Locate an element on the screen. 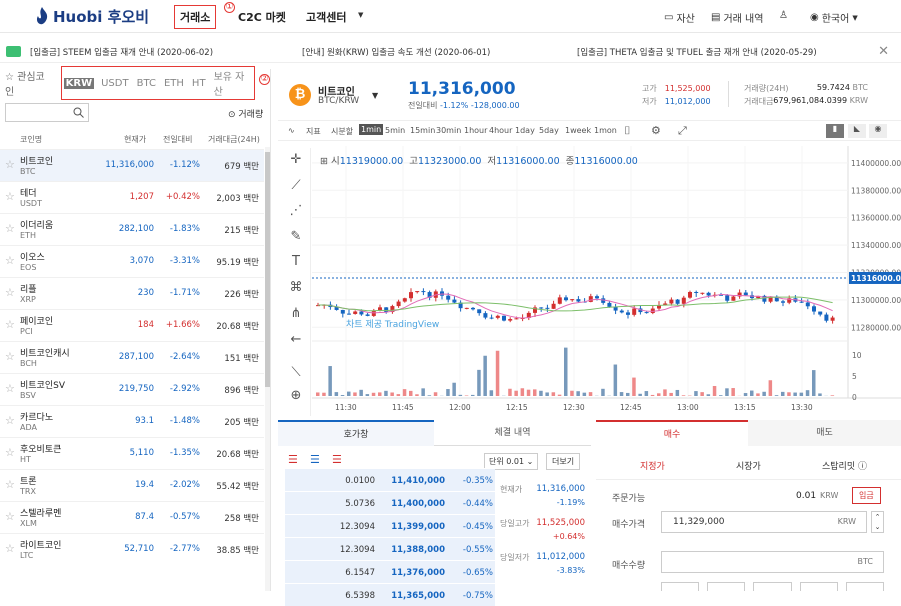 The image size is (901, 606). ask-row: 12.3094 11,399,000 -0.45% is located at coordinates (390, 525).